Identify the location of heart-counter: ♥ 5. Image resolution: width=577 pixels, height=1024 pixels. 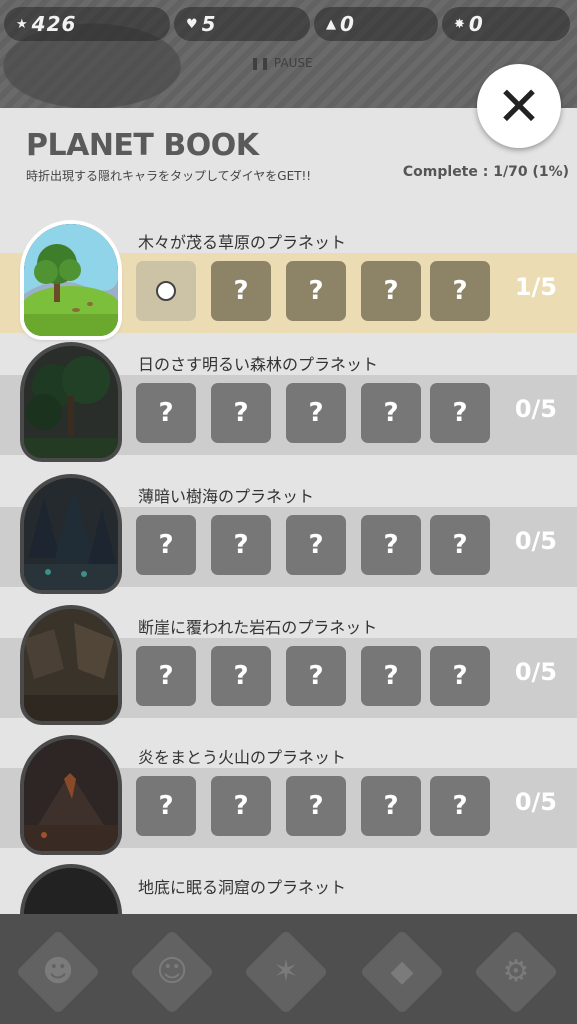
(242, 24).